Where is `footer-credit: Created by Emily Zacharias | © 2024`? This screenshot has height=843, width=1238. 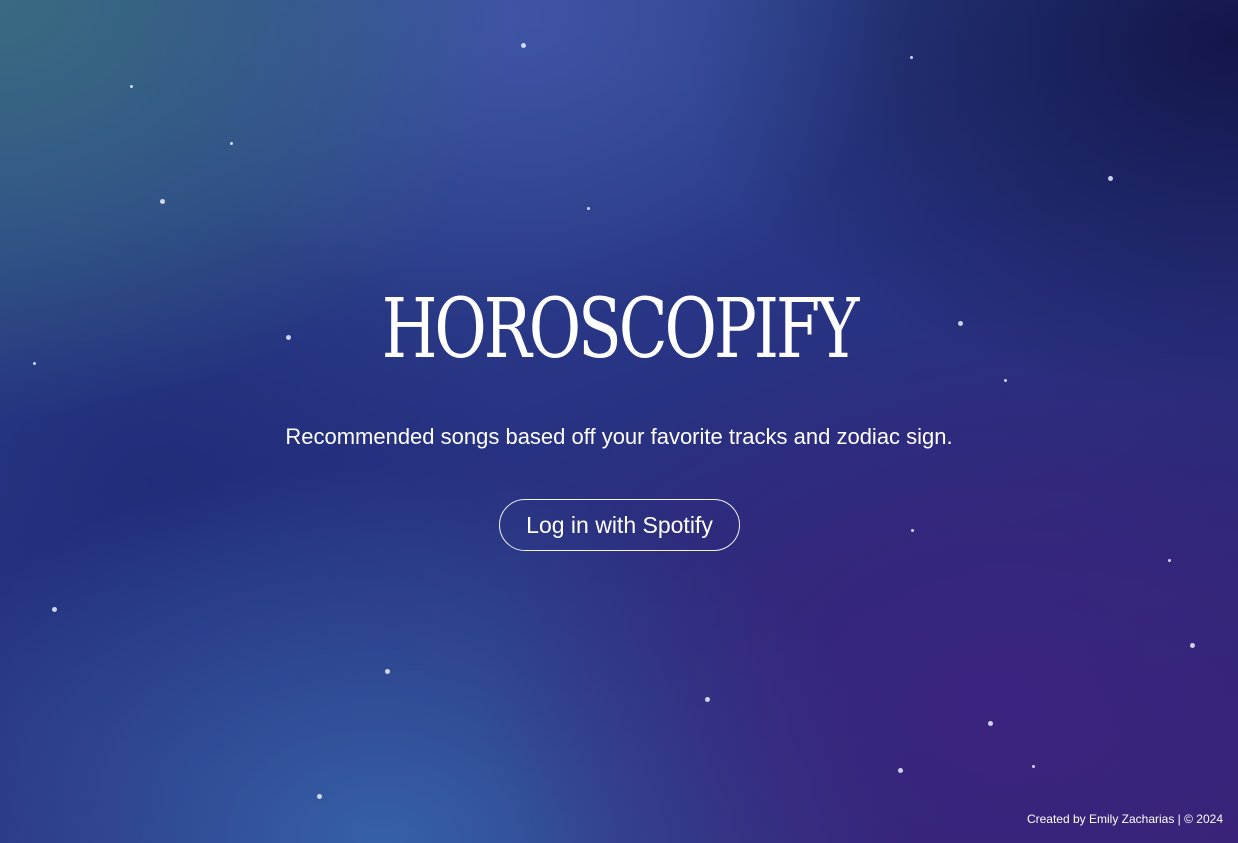 footer-credit: Created by Emily Zacharias | © 2024 is located at coordinates (1124, 819).